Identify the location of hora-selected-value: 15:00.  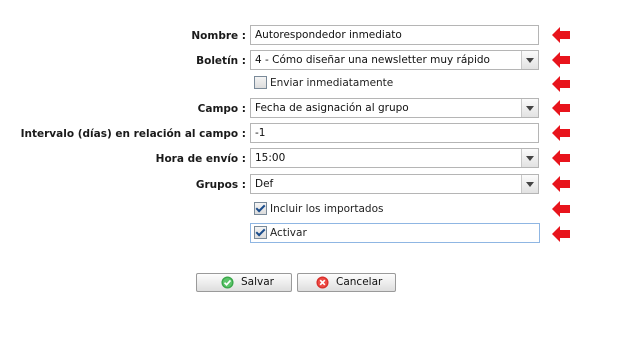
(270, 158).